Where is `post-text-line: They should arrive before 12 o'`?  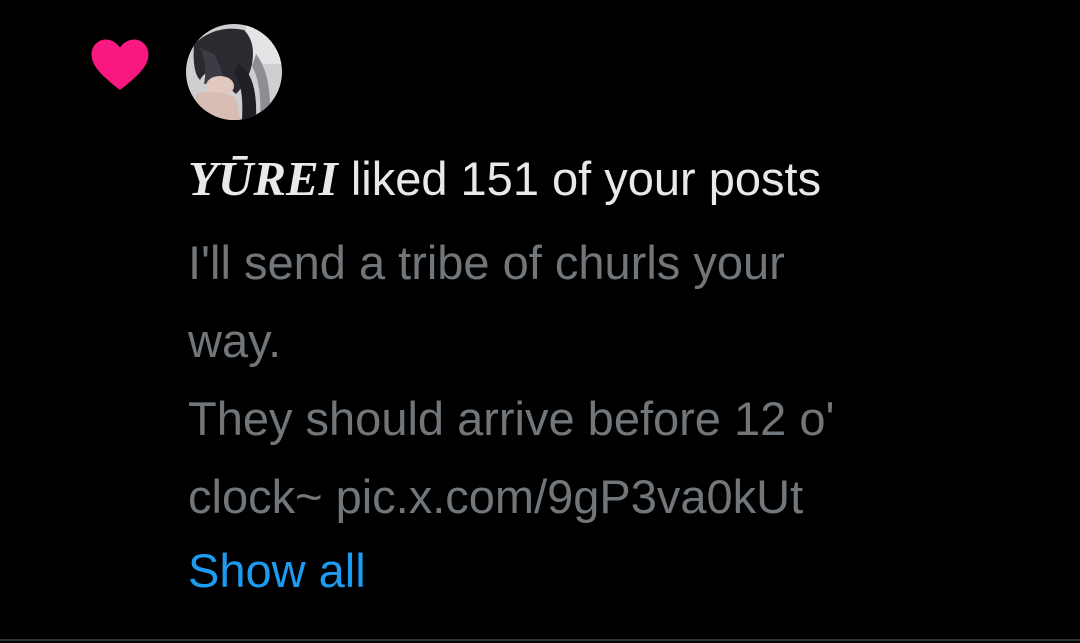
post-text-line: They should arrive before 12 o' is located at coordinates (511, 418).